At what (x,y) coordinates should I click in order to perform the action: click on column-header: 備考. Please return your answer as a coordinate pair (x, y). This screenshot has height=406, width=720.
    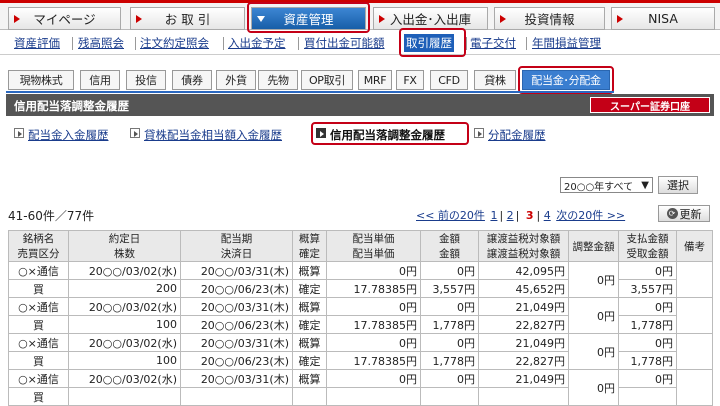
    Looking at the image, I should click on (694, 246).